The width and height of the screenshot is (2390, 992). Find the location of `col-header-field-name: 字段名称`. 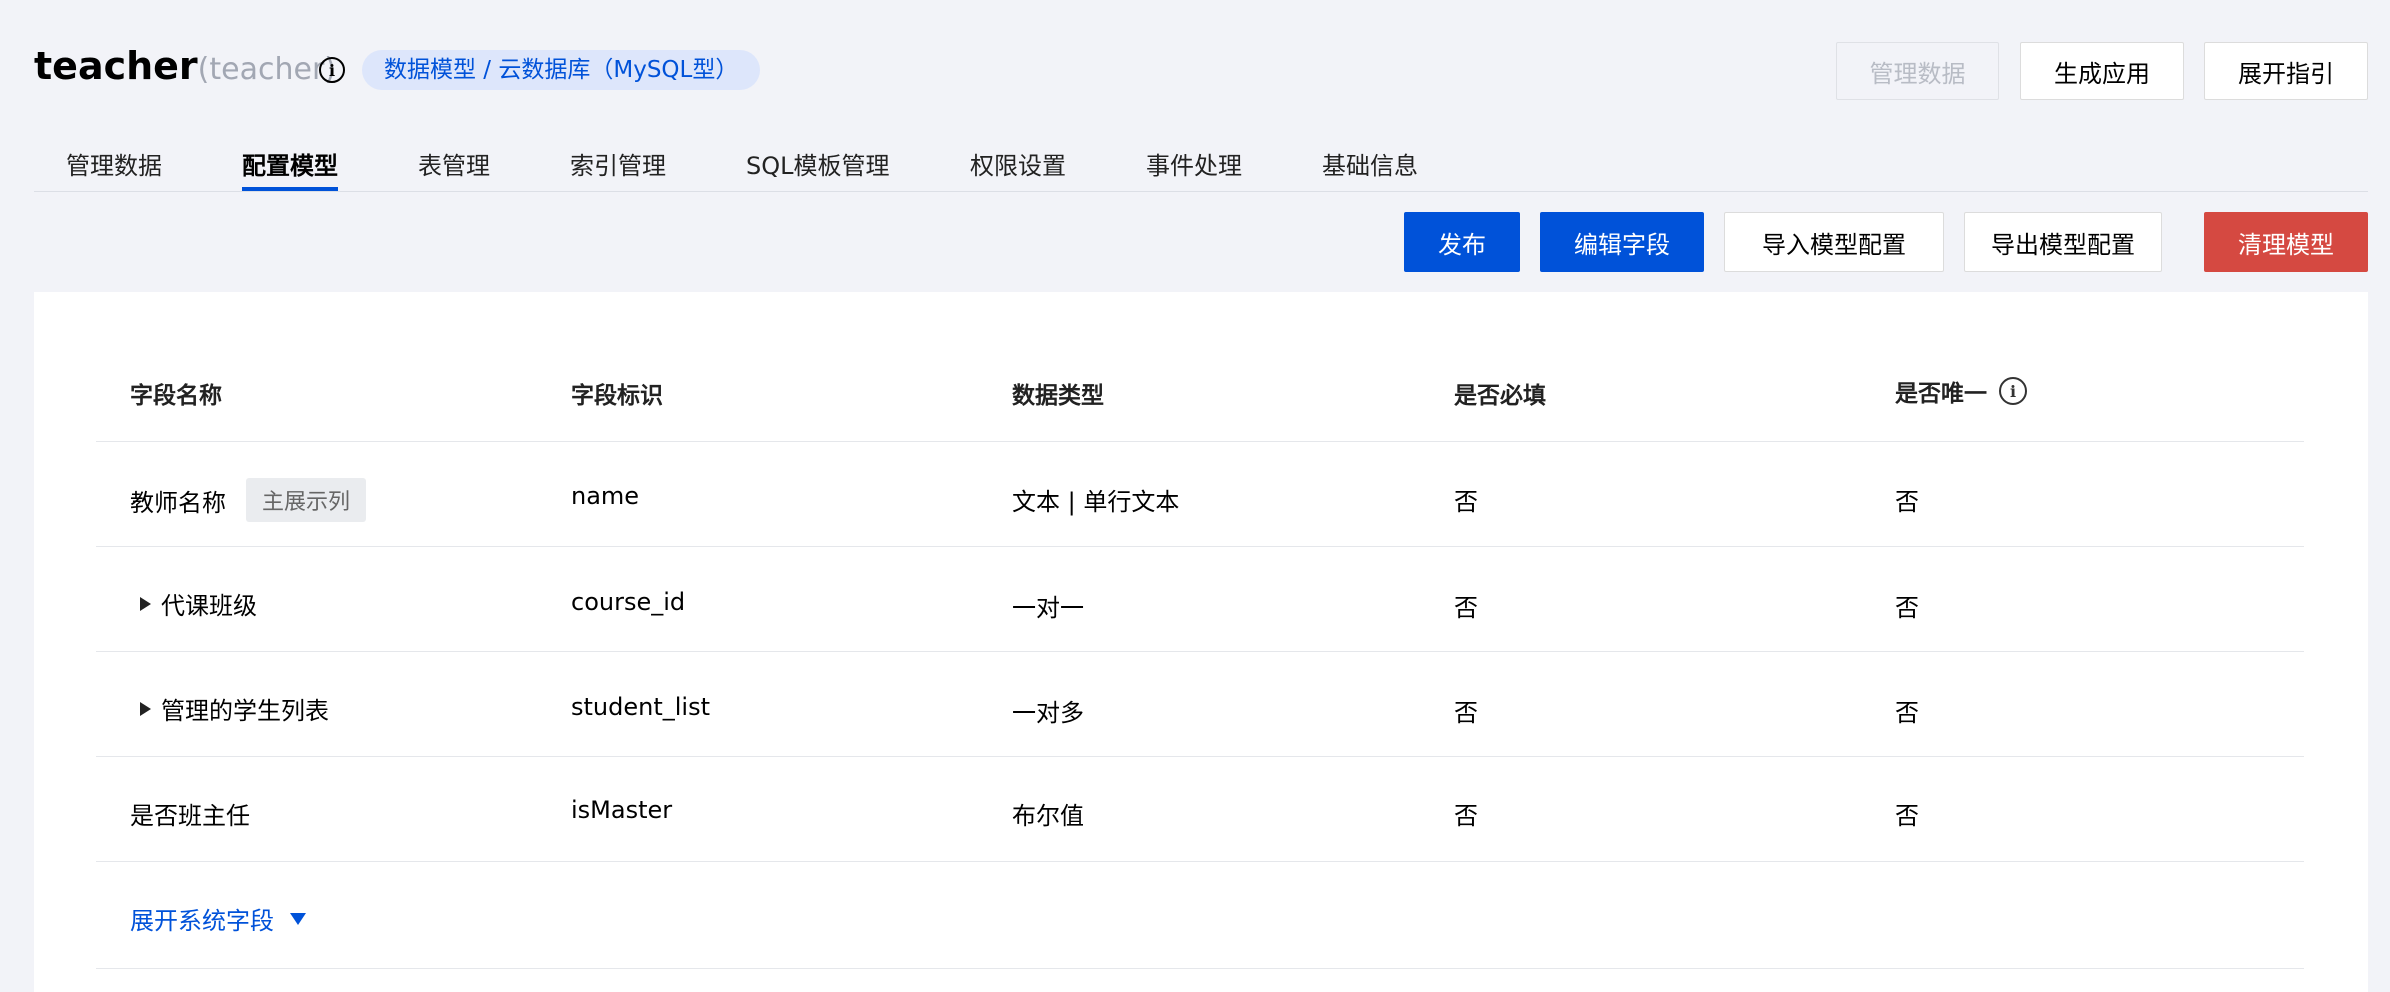

col-header-field-name: 字段名称 is located at coordinates (176, 396).